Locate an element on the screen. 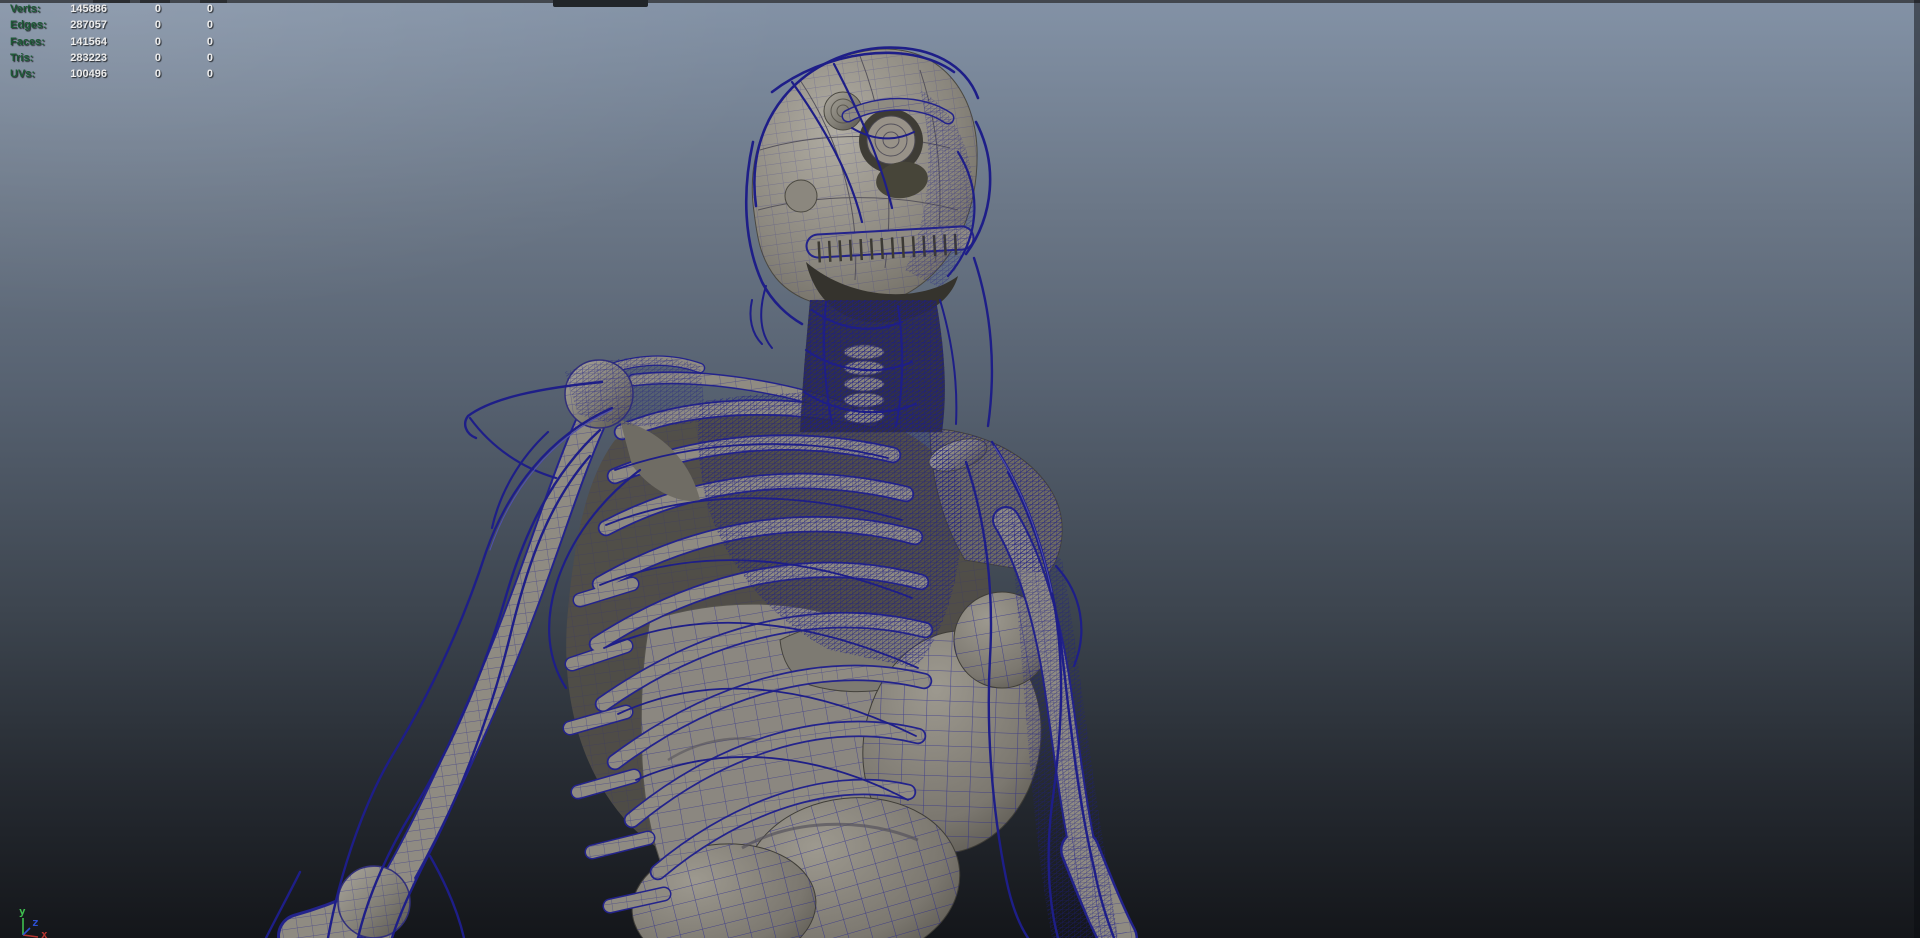 Image resolution: width=1920 pixels, height=938 pixels. z-axis-label: z is located at coordinates (35, 922).